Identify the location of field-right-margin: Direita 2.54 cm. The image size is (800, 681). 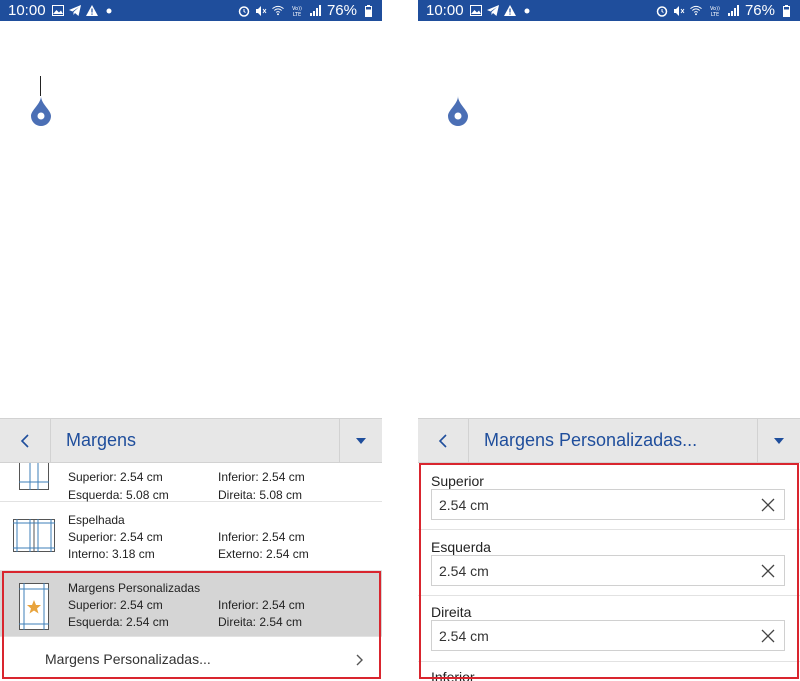
(609, 628).